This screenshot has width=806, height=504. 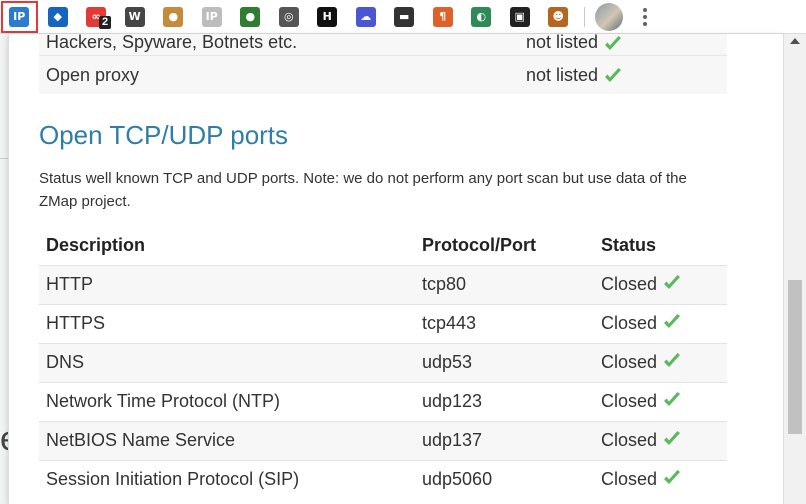 I want to click on paragraph-extension-button: ¶, so click(x=443, y=17).